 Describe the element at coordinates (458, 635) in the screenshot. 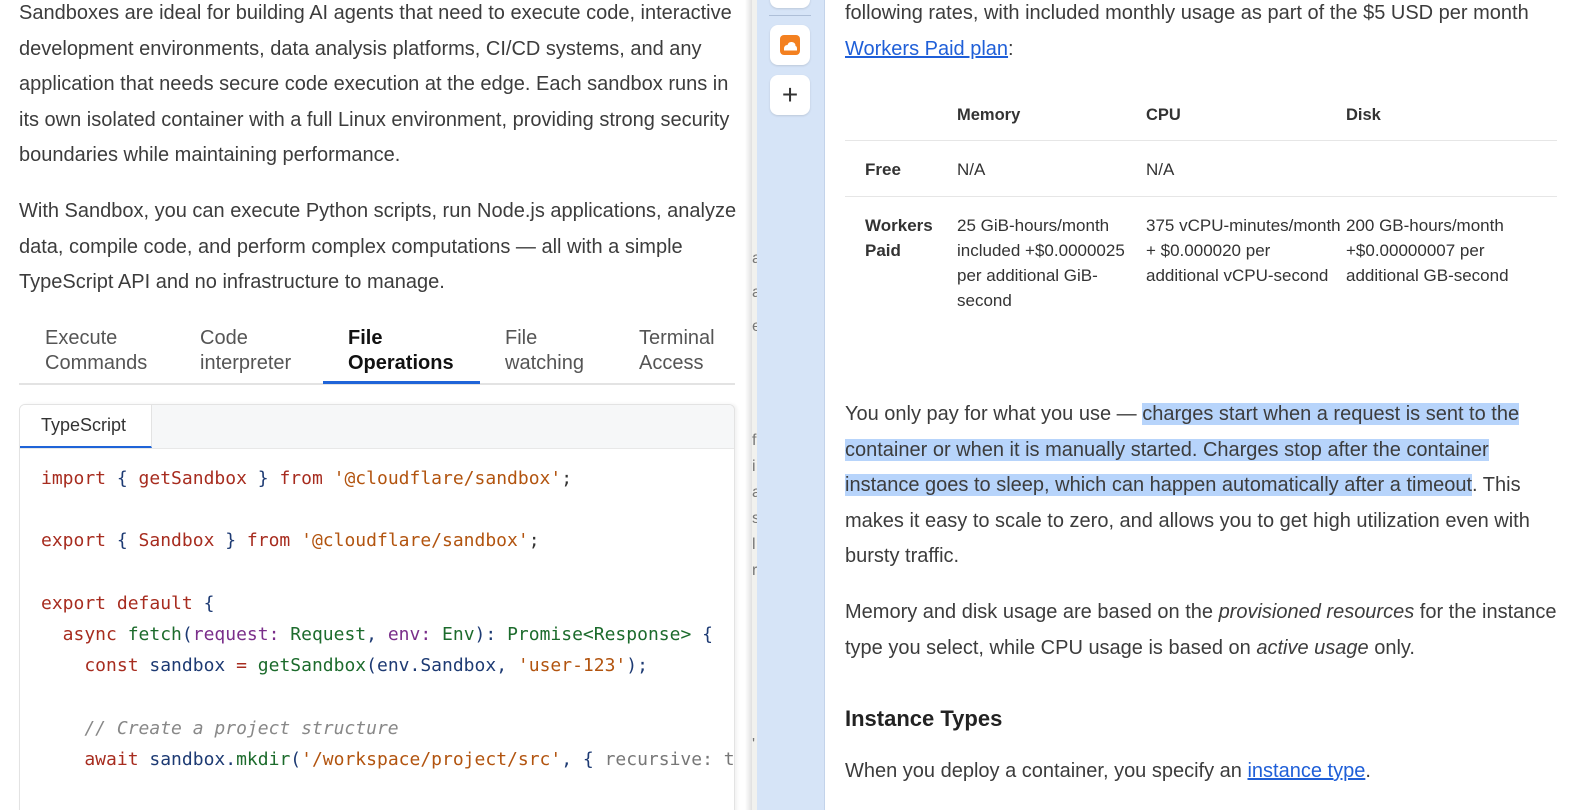

I see `code-token: Env` at that location.